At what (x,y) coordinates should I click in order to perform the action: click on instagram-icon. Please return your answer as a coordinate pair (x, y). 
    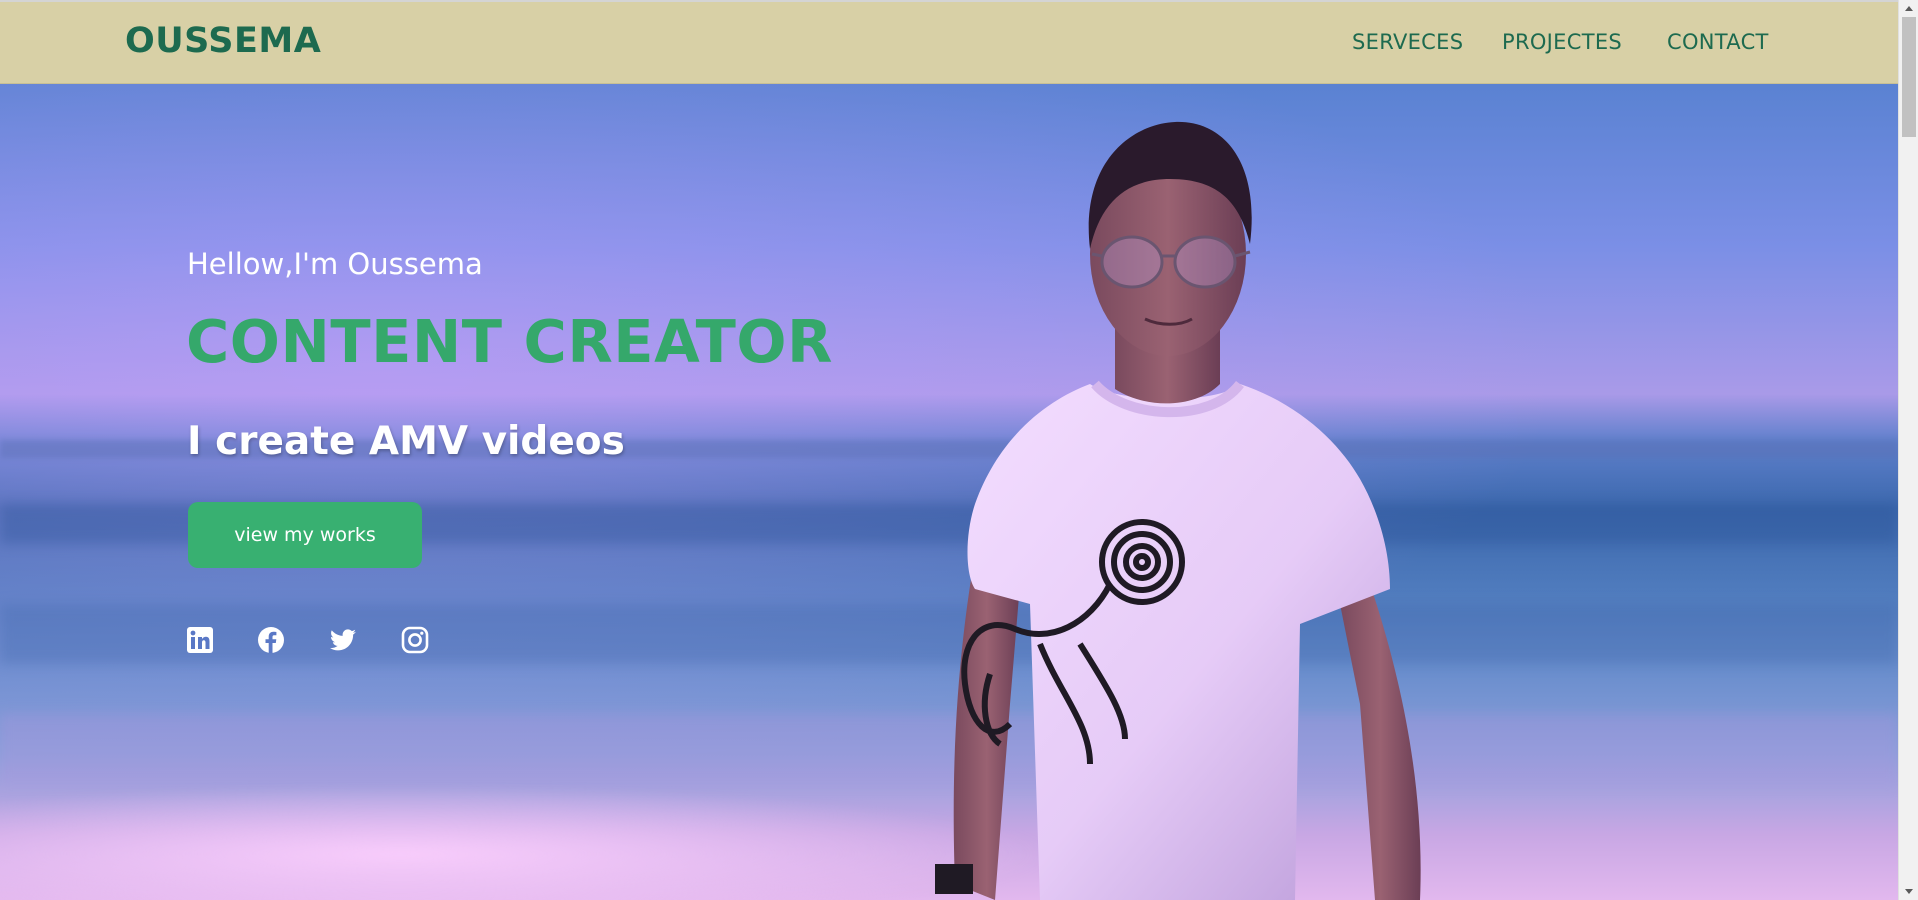
    Looking at the image, I should click on (415, 640).